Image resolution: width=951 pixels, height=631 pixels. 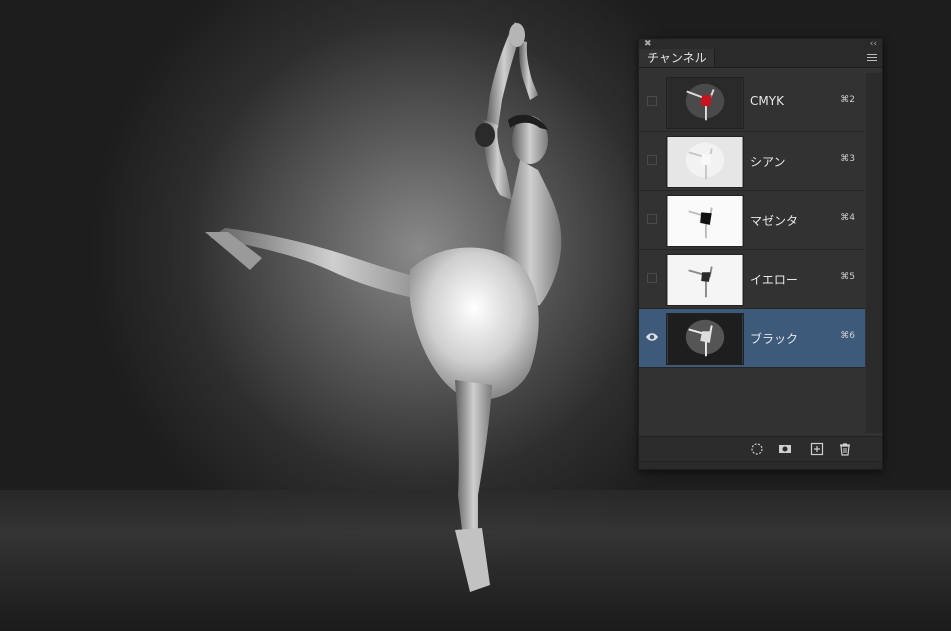 I want to click on channel-row-cmyk: CMYK ⌘2, so click(x=752, y=102).